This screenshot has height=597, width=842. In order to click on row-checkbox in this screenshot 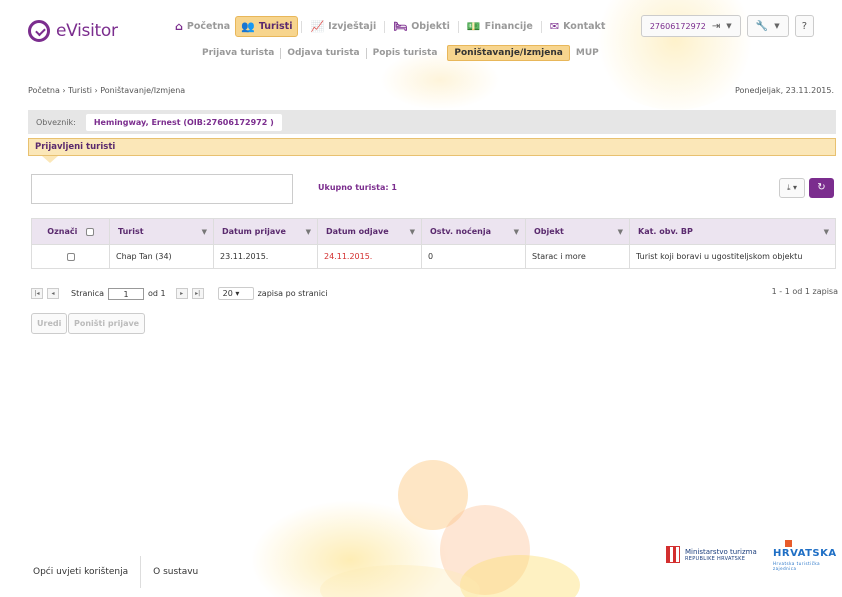, I will do `click(70, 256)`.